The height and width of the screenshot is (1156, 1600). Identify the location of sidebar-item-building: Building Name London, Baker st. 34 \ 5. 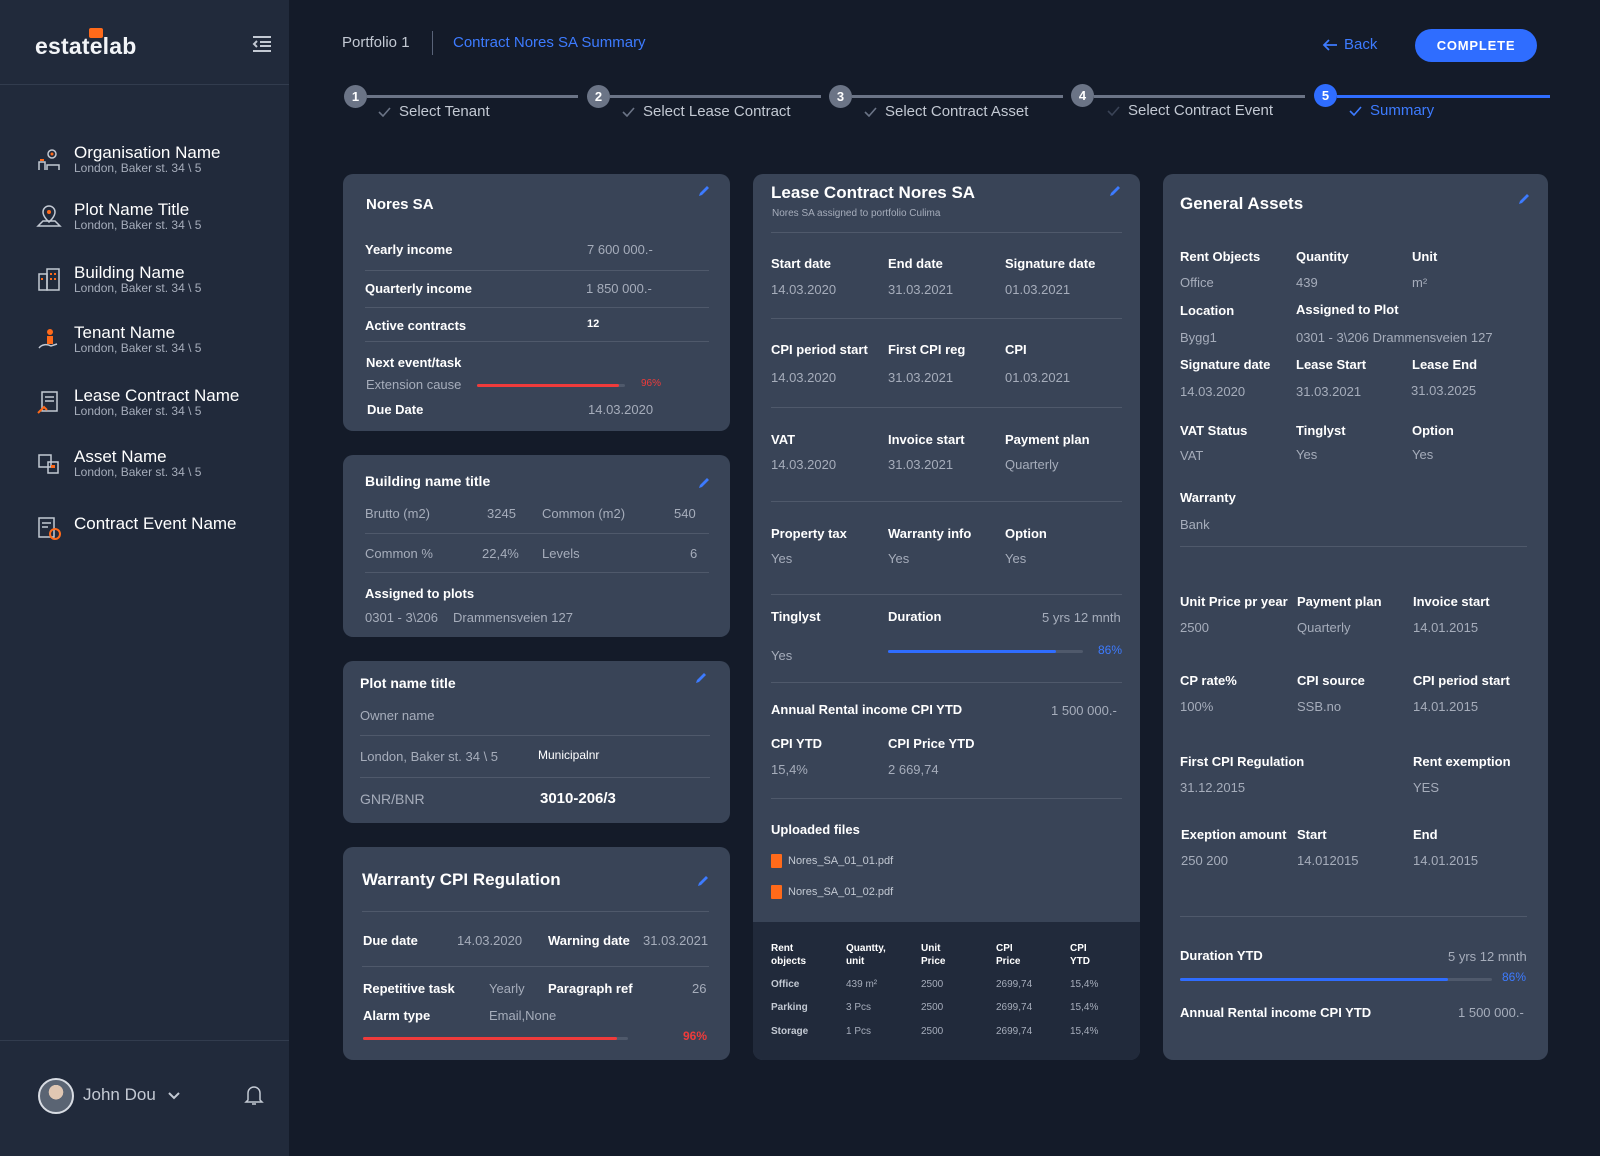
(118, 279).